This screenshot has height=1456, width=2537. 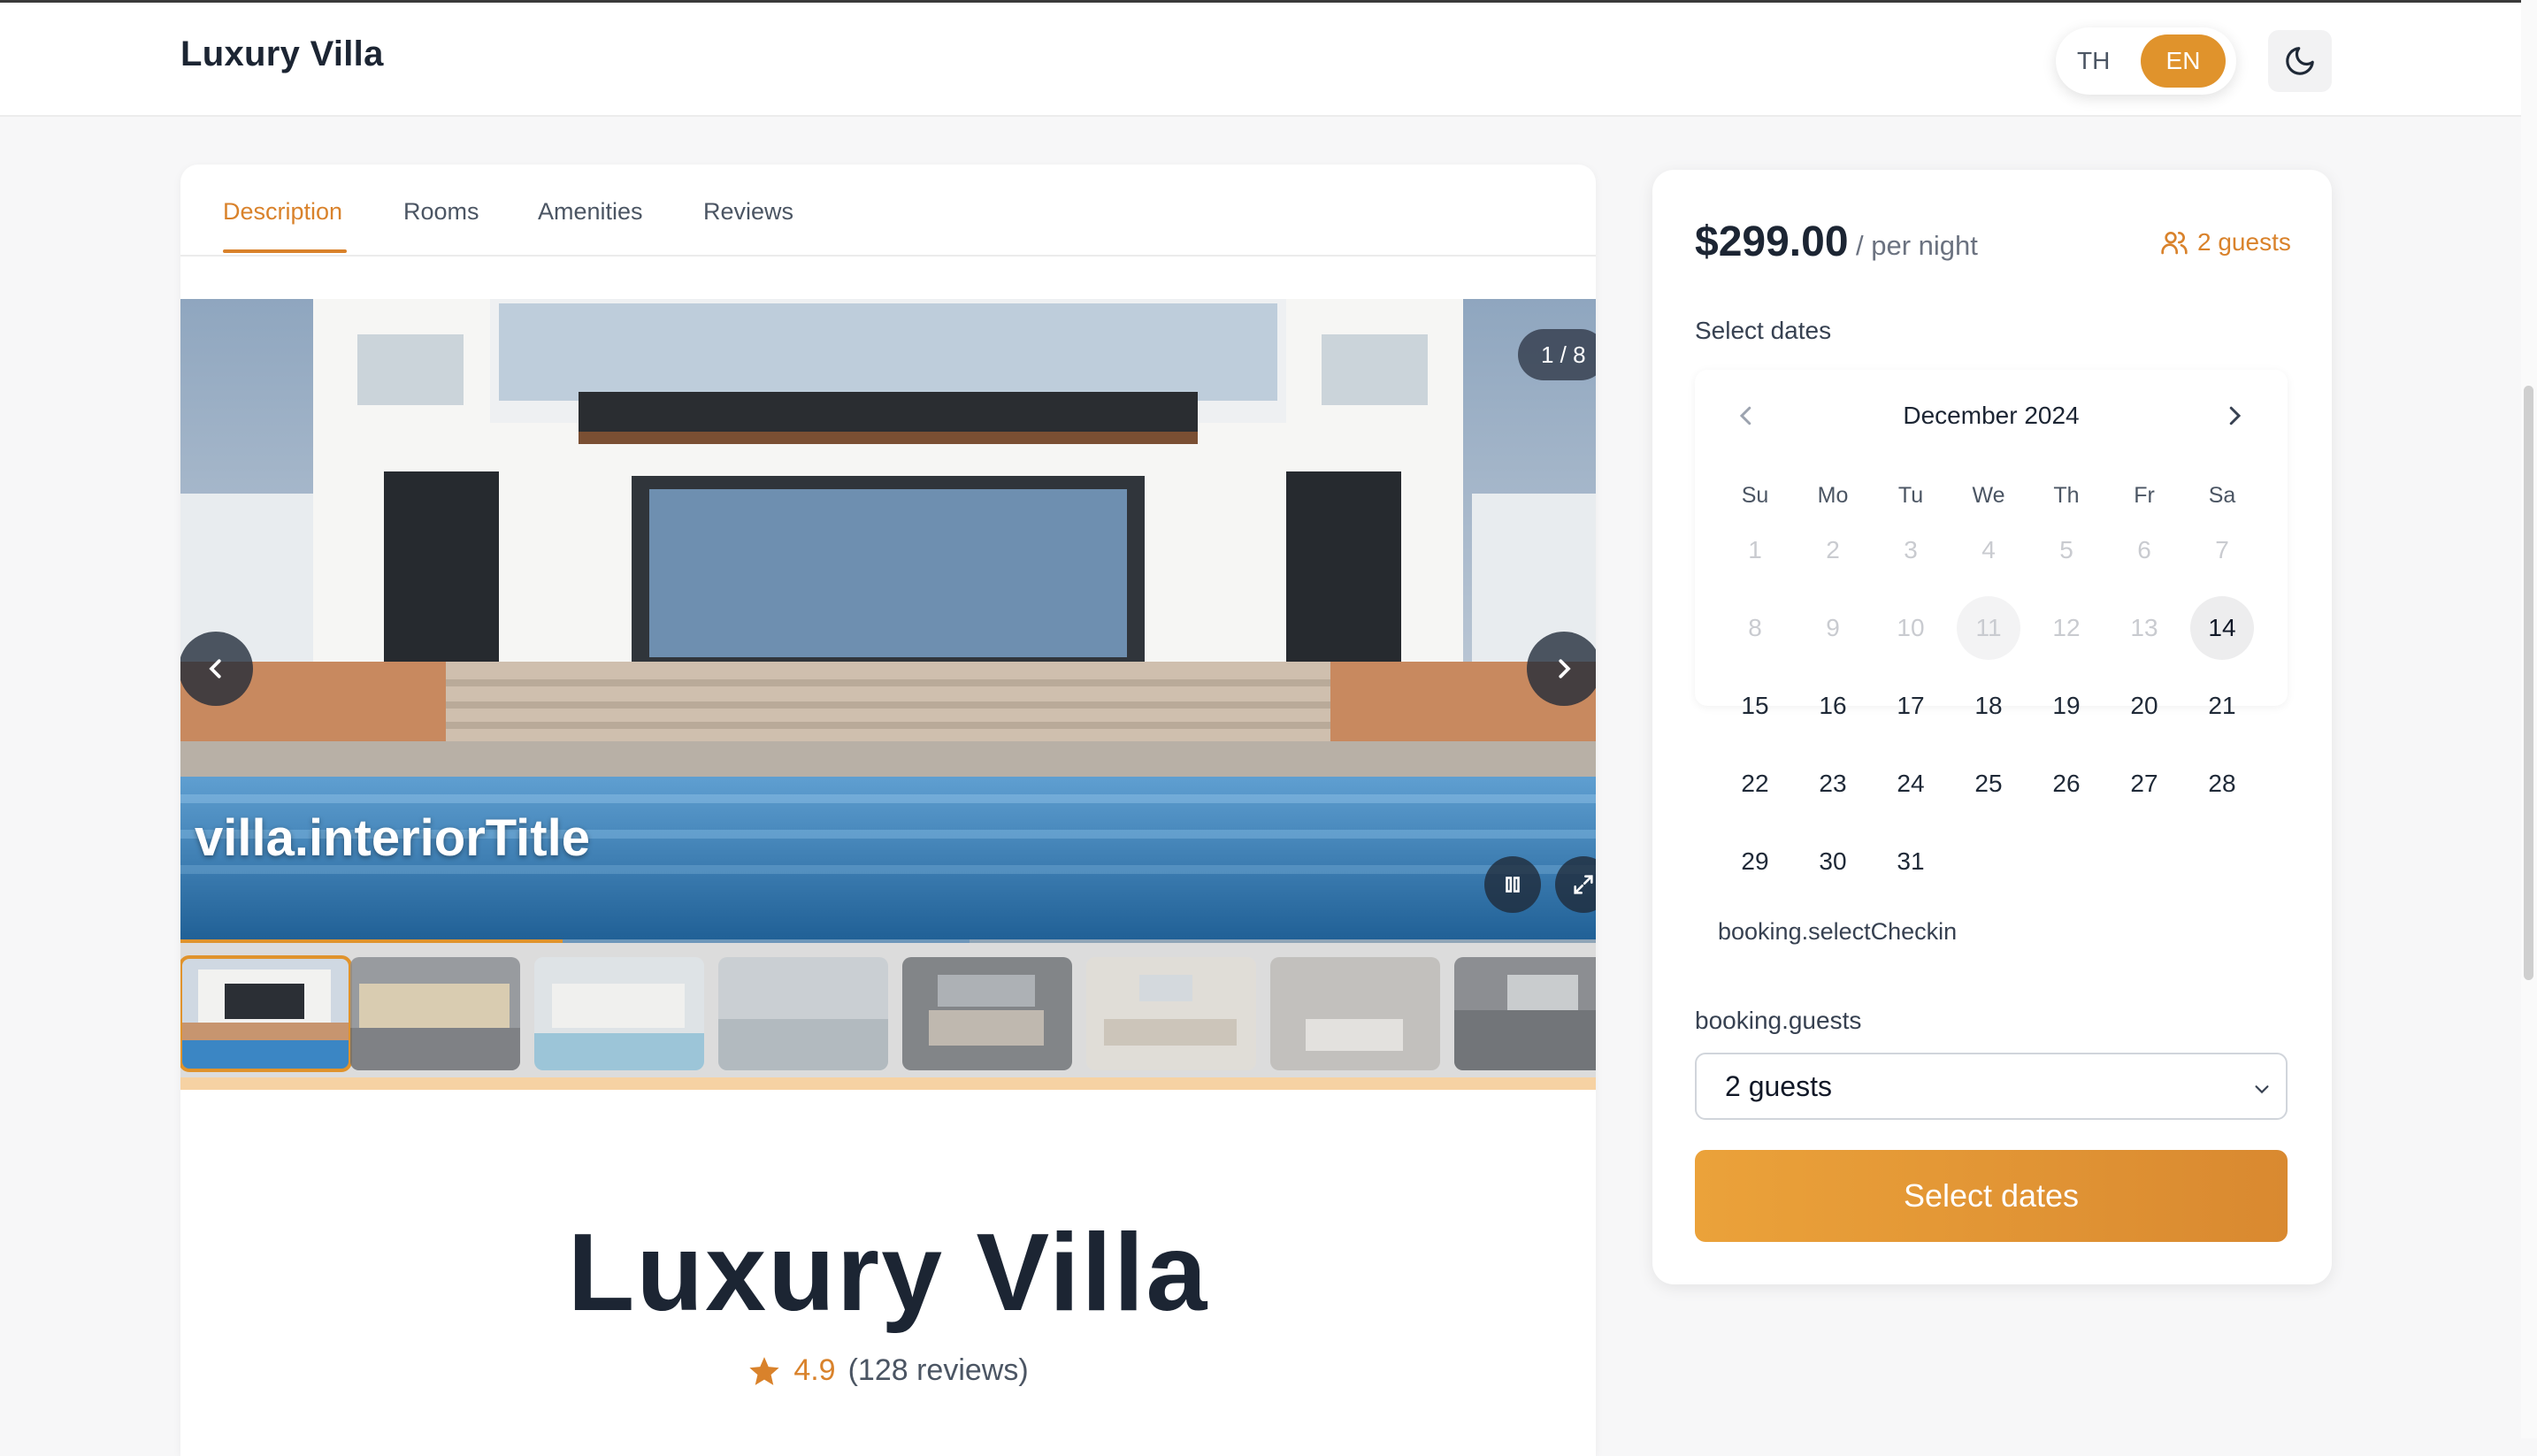 What do you see at coordinates (1763, 330) in the screenshot?
I see `select-dates-label: Select dates` at bounding box center [1763, 330].